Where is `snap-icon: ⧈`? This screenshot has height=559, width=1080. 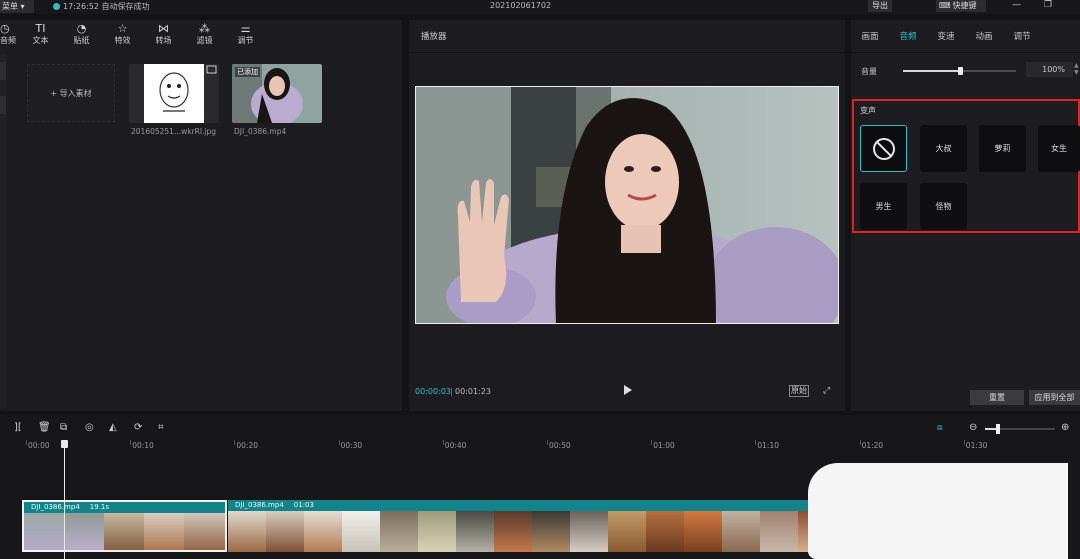
snap-icon: ⧈ is located at coordinates (940, 428).